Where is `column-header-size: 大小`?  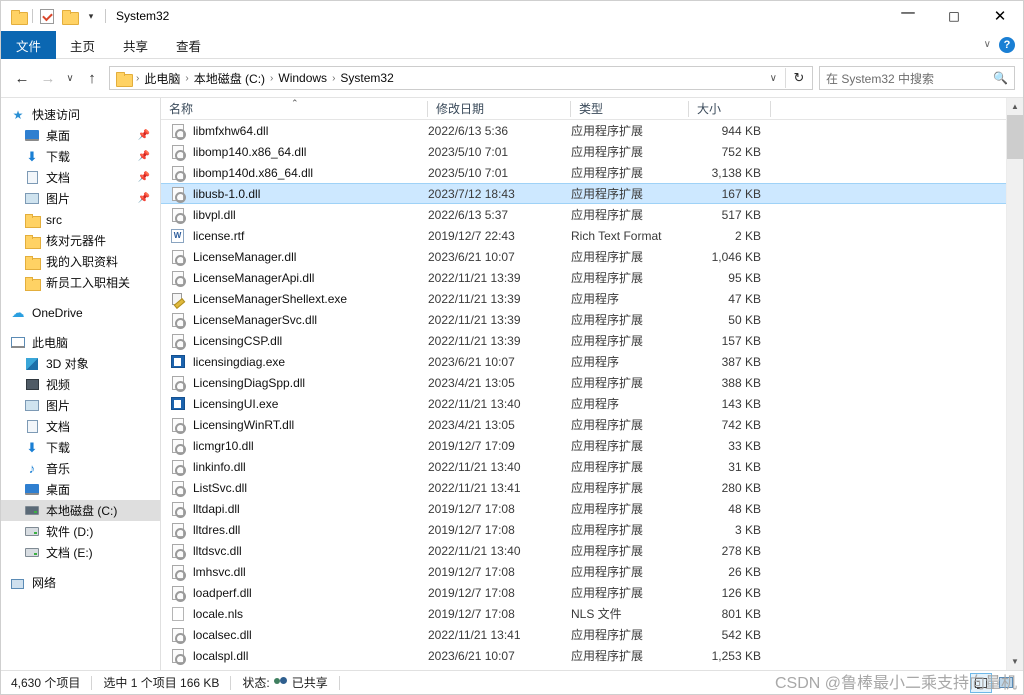
column-header-size: 大小 is located at coordinates (730, 109).